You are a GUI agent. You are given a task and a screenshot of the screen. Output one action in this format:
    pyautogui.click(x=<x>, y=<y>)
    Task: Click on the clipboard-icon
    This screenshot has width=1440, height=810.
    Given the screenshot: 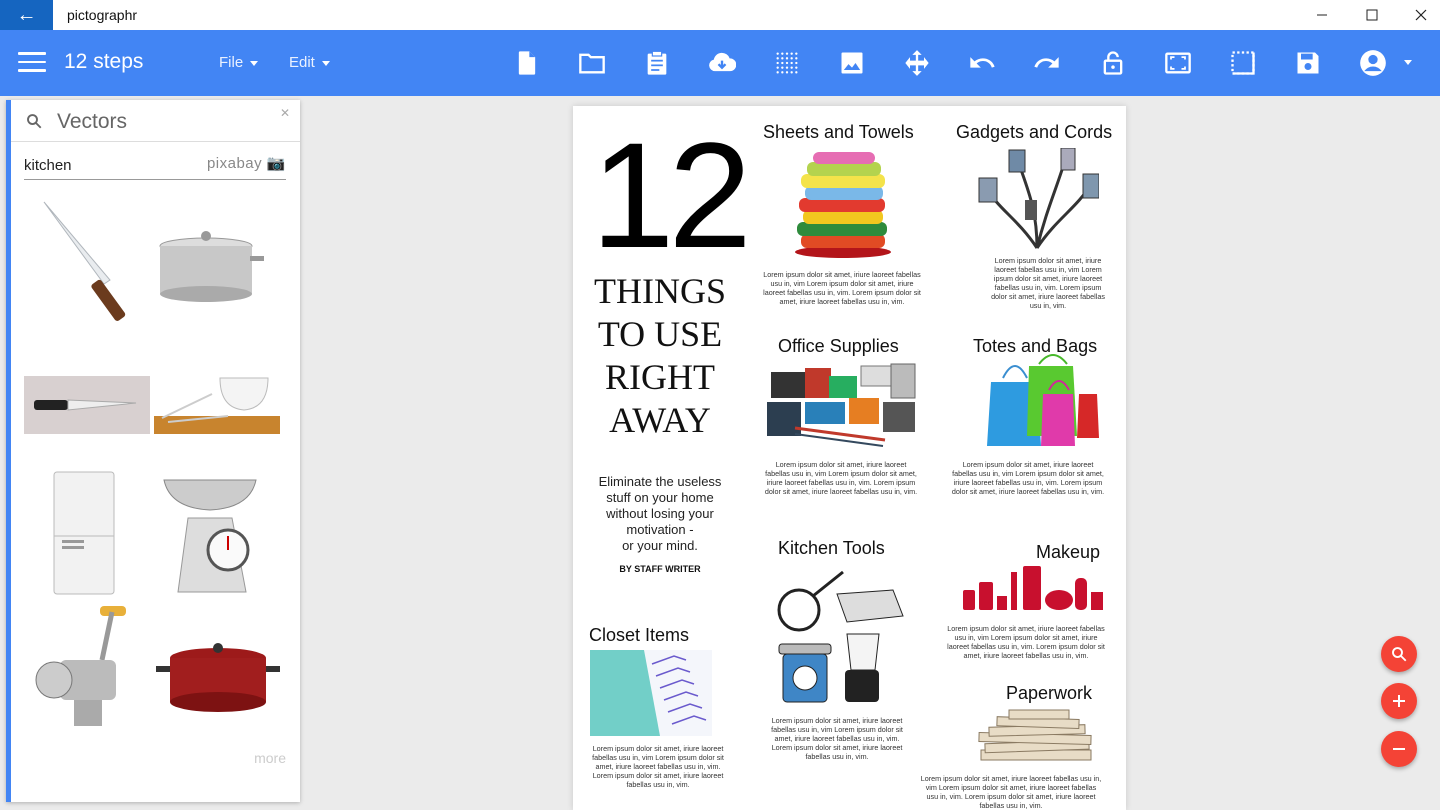 What is the action you would take?
    pyautogui.click(x=657, y=62)
    